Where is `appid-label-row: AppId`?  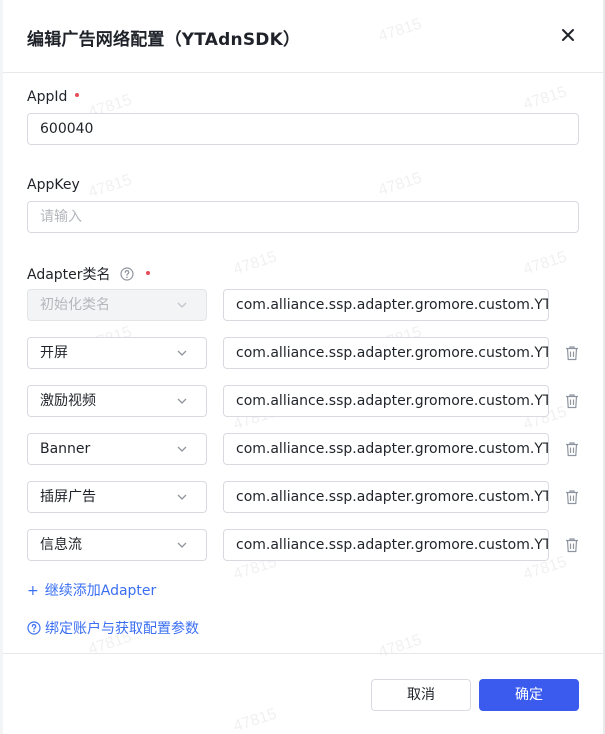
appid-label-row: AppId is located at coordinates (53, 97).